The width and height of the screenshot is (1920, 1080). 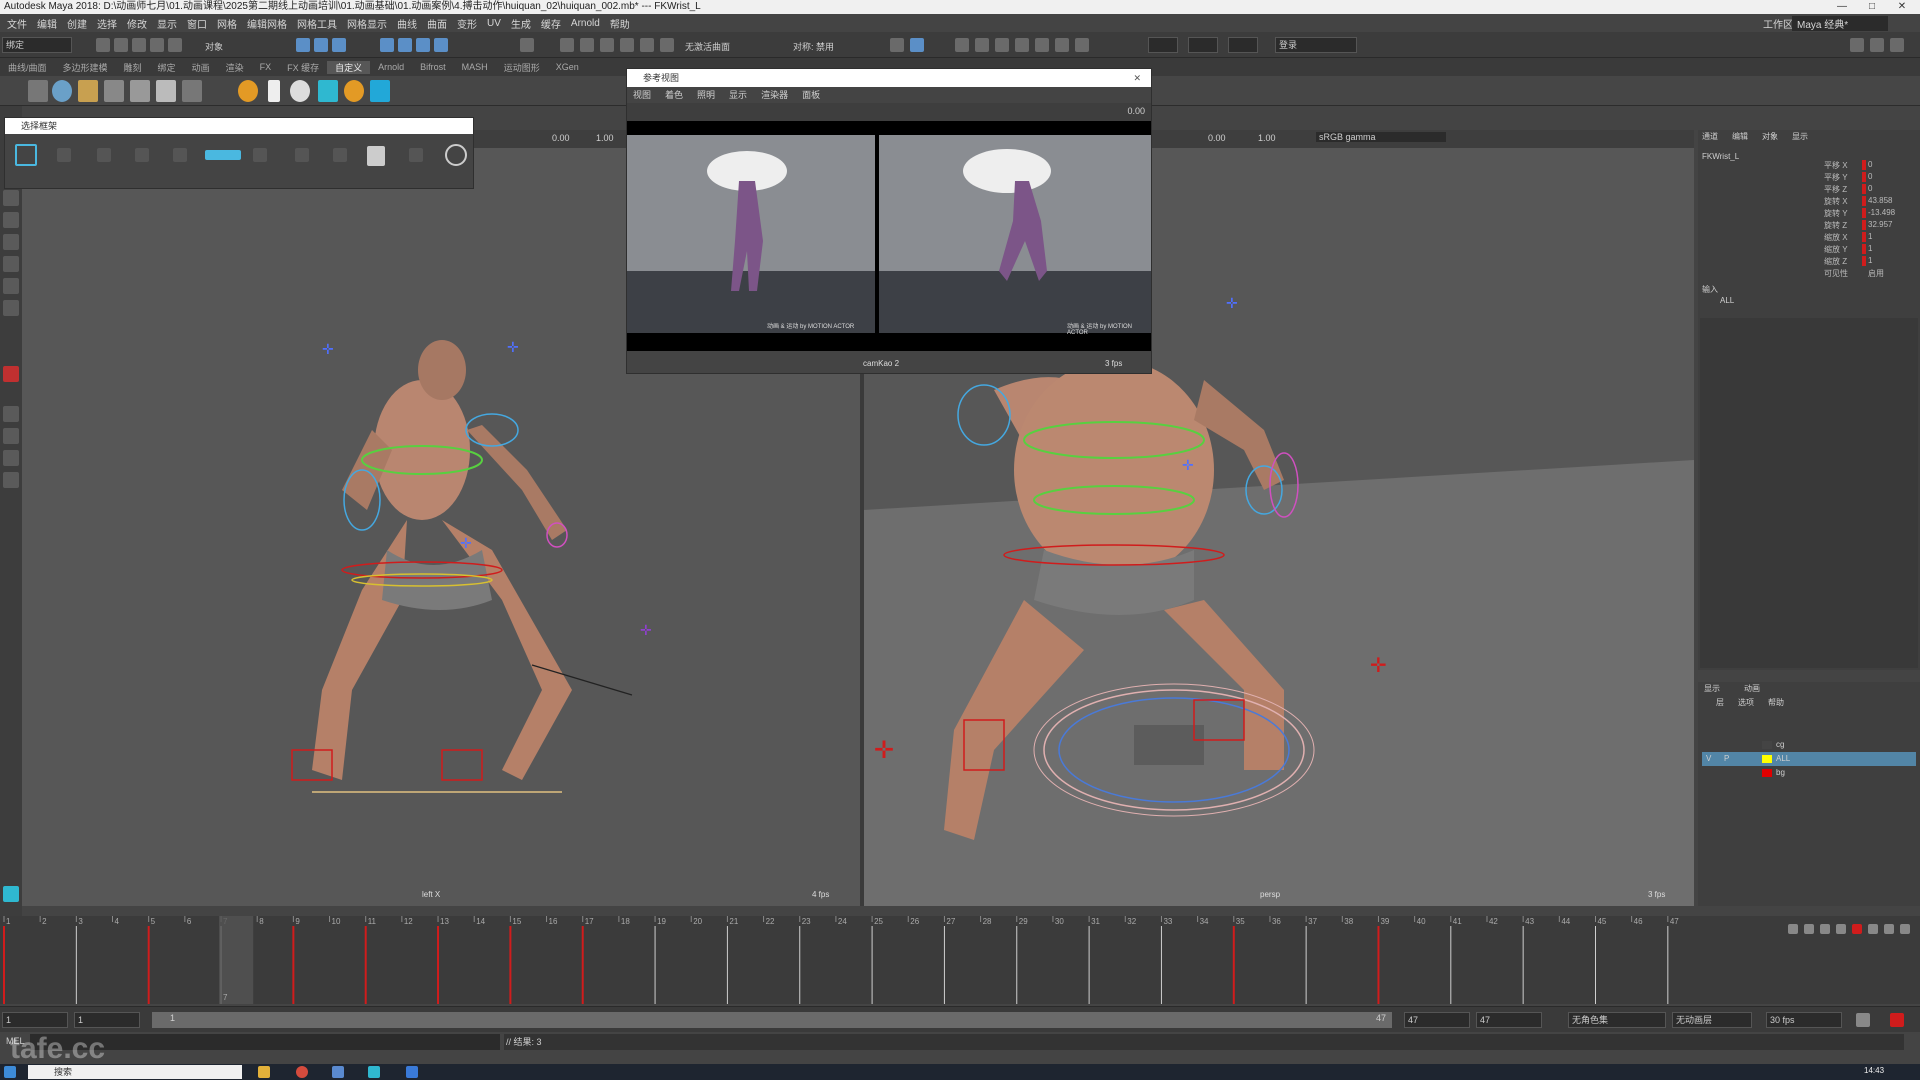 I want to click on object-mode-label: 对象, so click(x=214, y=46).